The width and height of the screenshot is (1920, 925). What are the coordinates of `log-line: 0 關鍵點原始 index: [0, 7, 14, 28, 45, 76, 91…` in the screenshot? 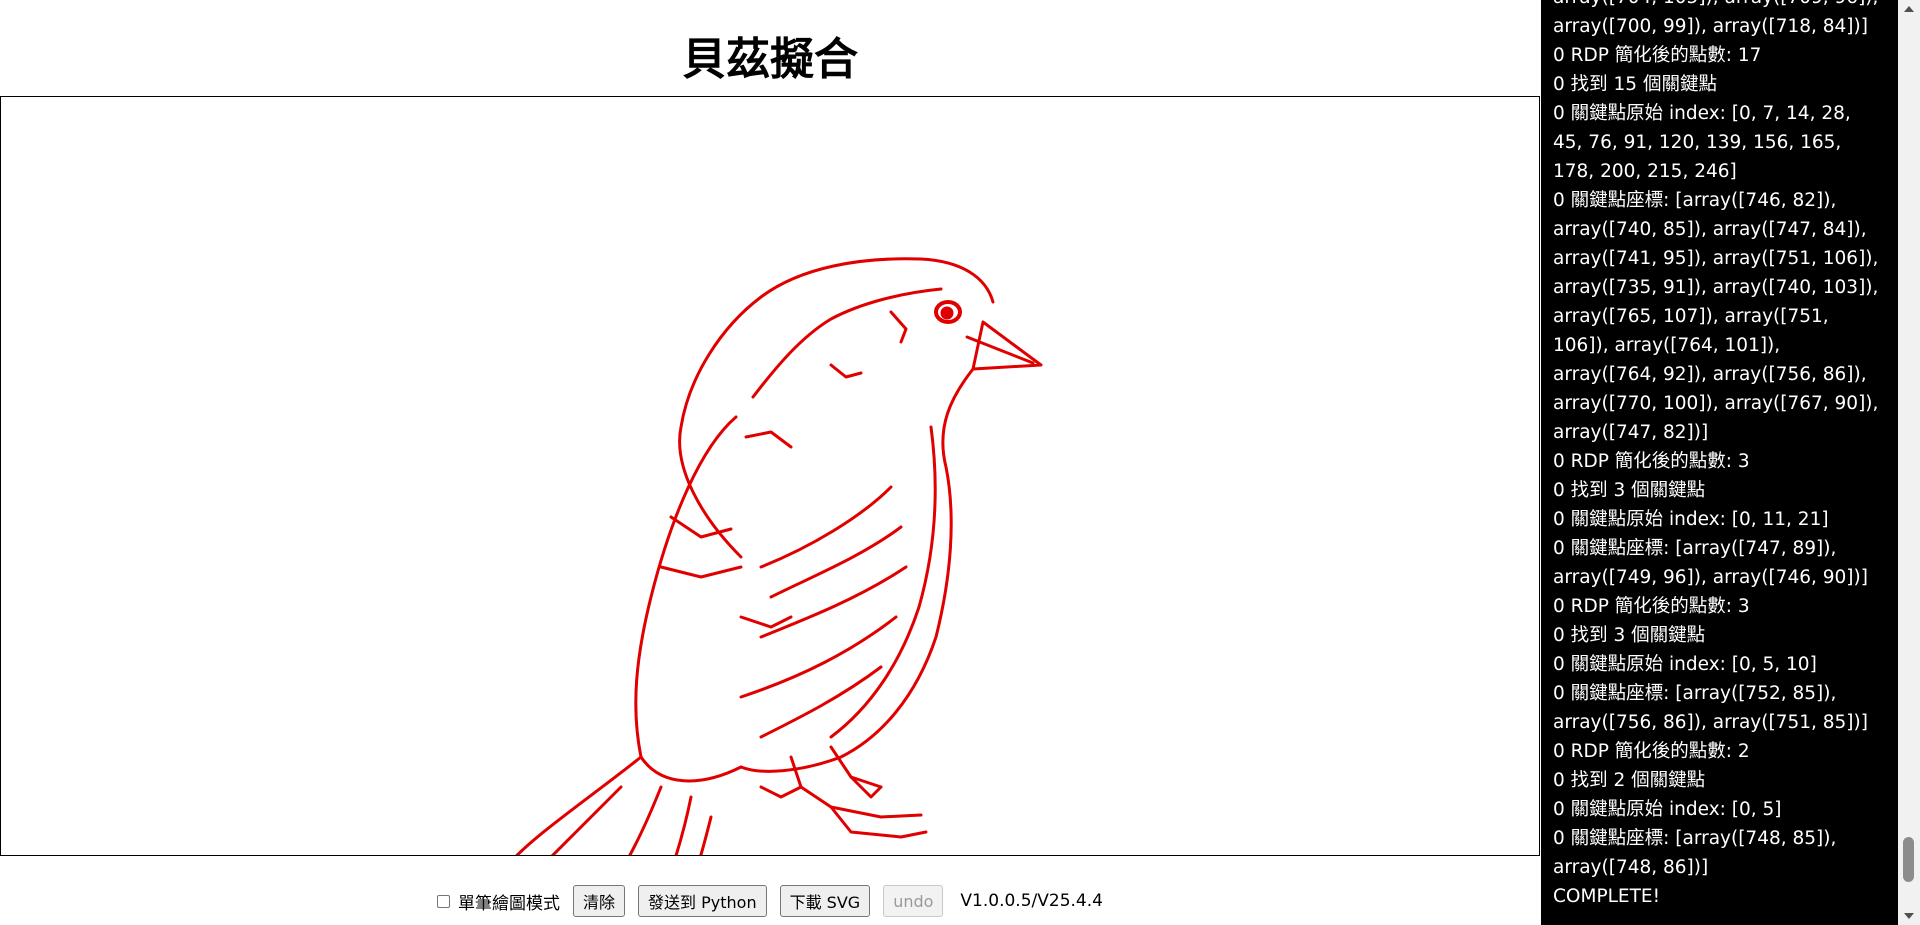 It's located at (1702, 142).